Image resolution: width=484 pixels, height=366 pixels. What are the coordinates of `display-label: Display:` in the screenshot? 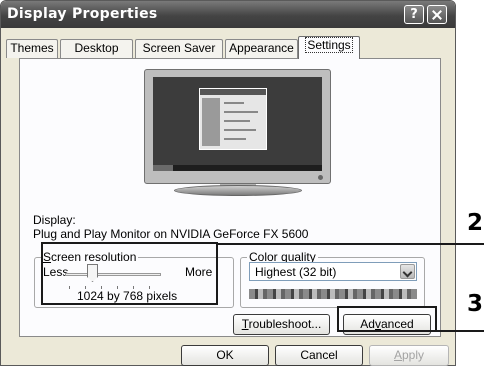 It's located at (54, 220).